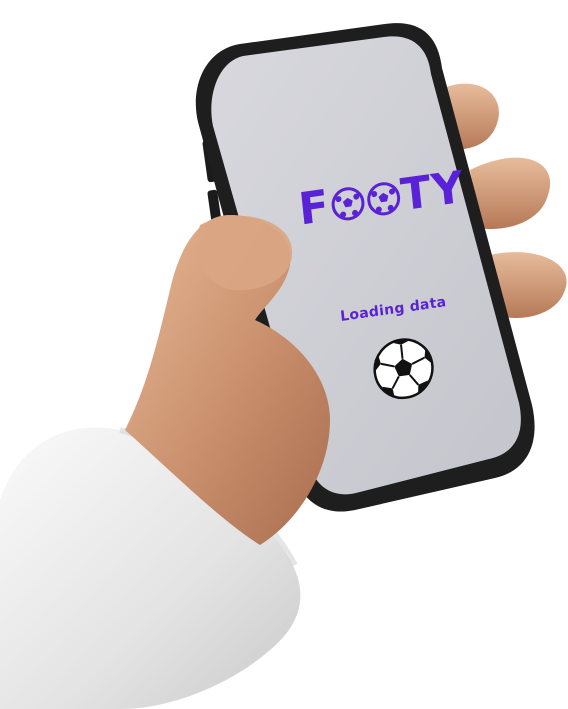 The image size is (568, 709). What do you see at coordinates (403, 369) in the screenshot?
I see `soccer-ball-icon` at bounding box center [403, 369].